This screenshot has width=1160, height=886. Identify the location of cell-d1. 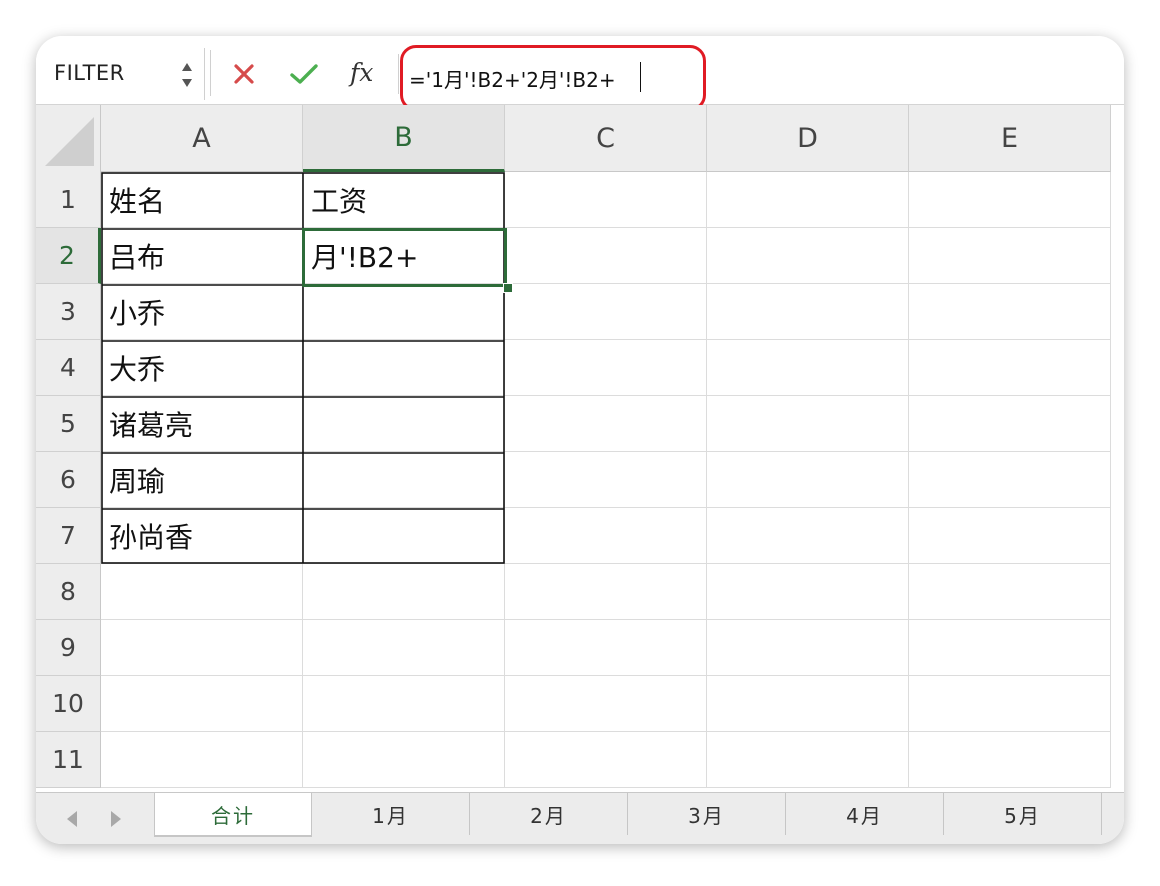
(808, 200).